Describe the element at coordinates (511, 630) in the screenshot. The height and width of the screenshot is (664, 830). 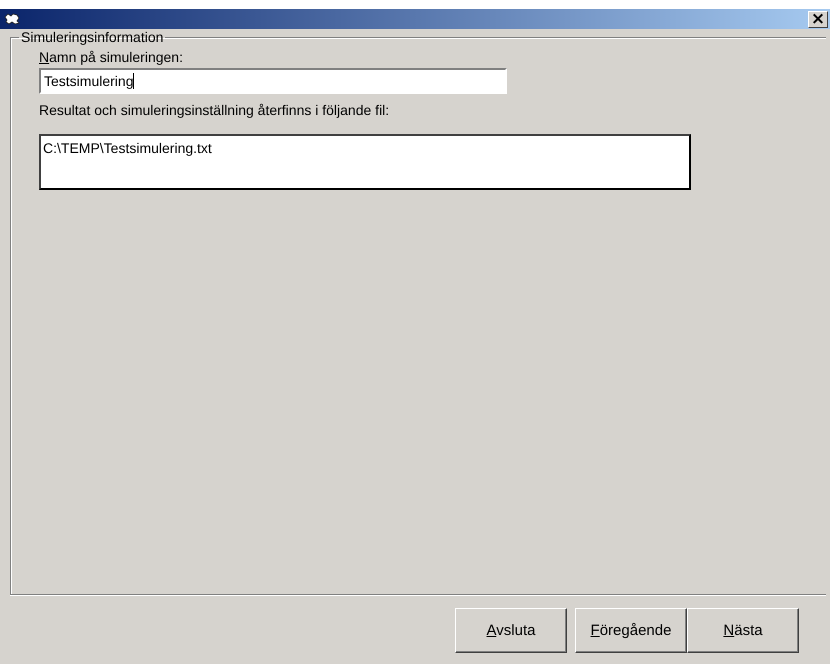
I see `dialog-button: Avsluta` at that location.